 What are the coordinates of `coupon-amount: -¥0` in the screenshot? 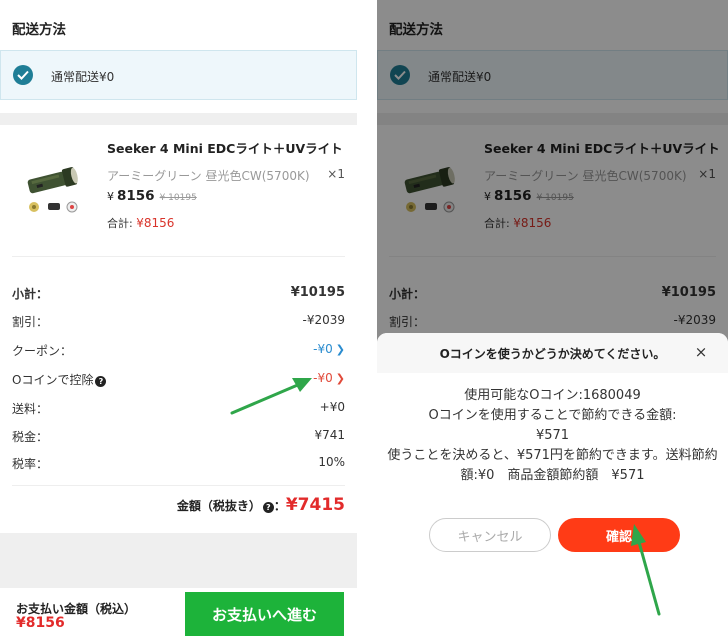 It's located at (323, 349).